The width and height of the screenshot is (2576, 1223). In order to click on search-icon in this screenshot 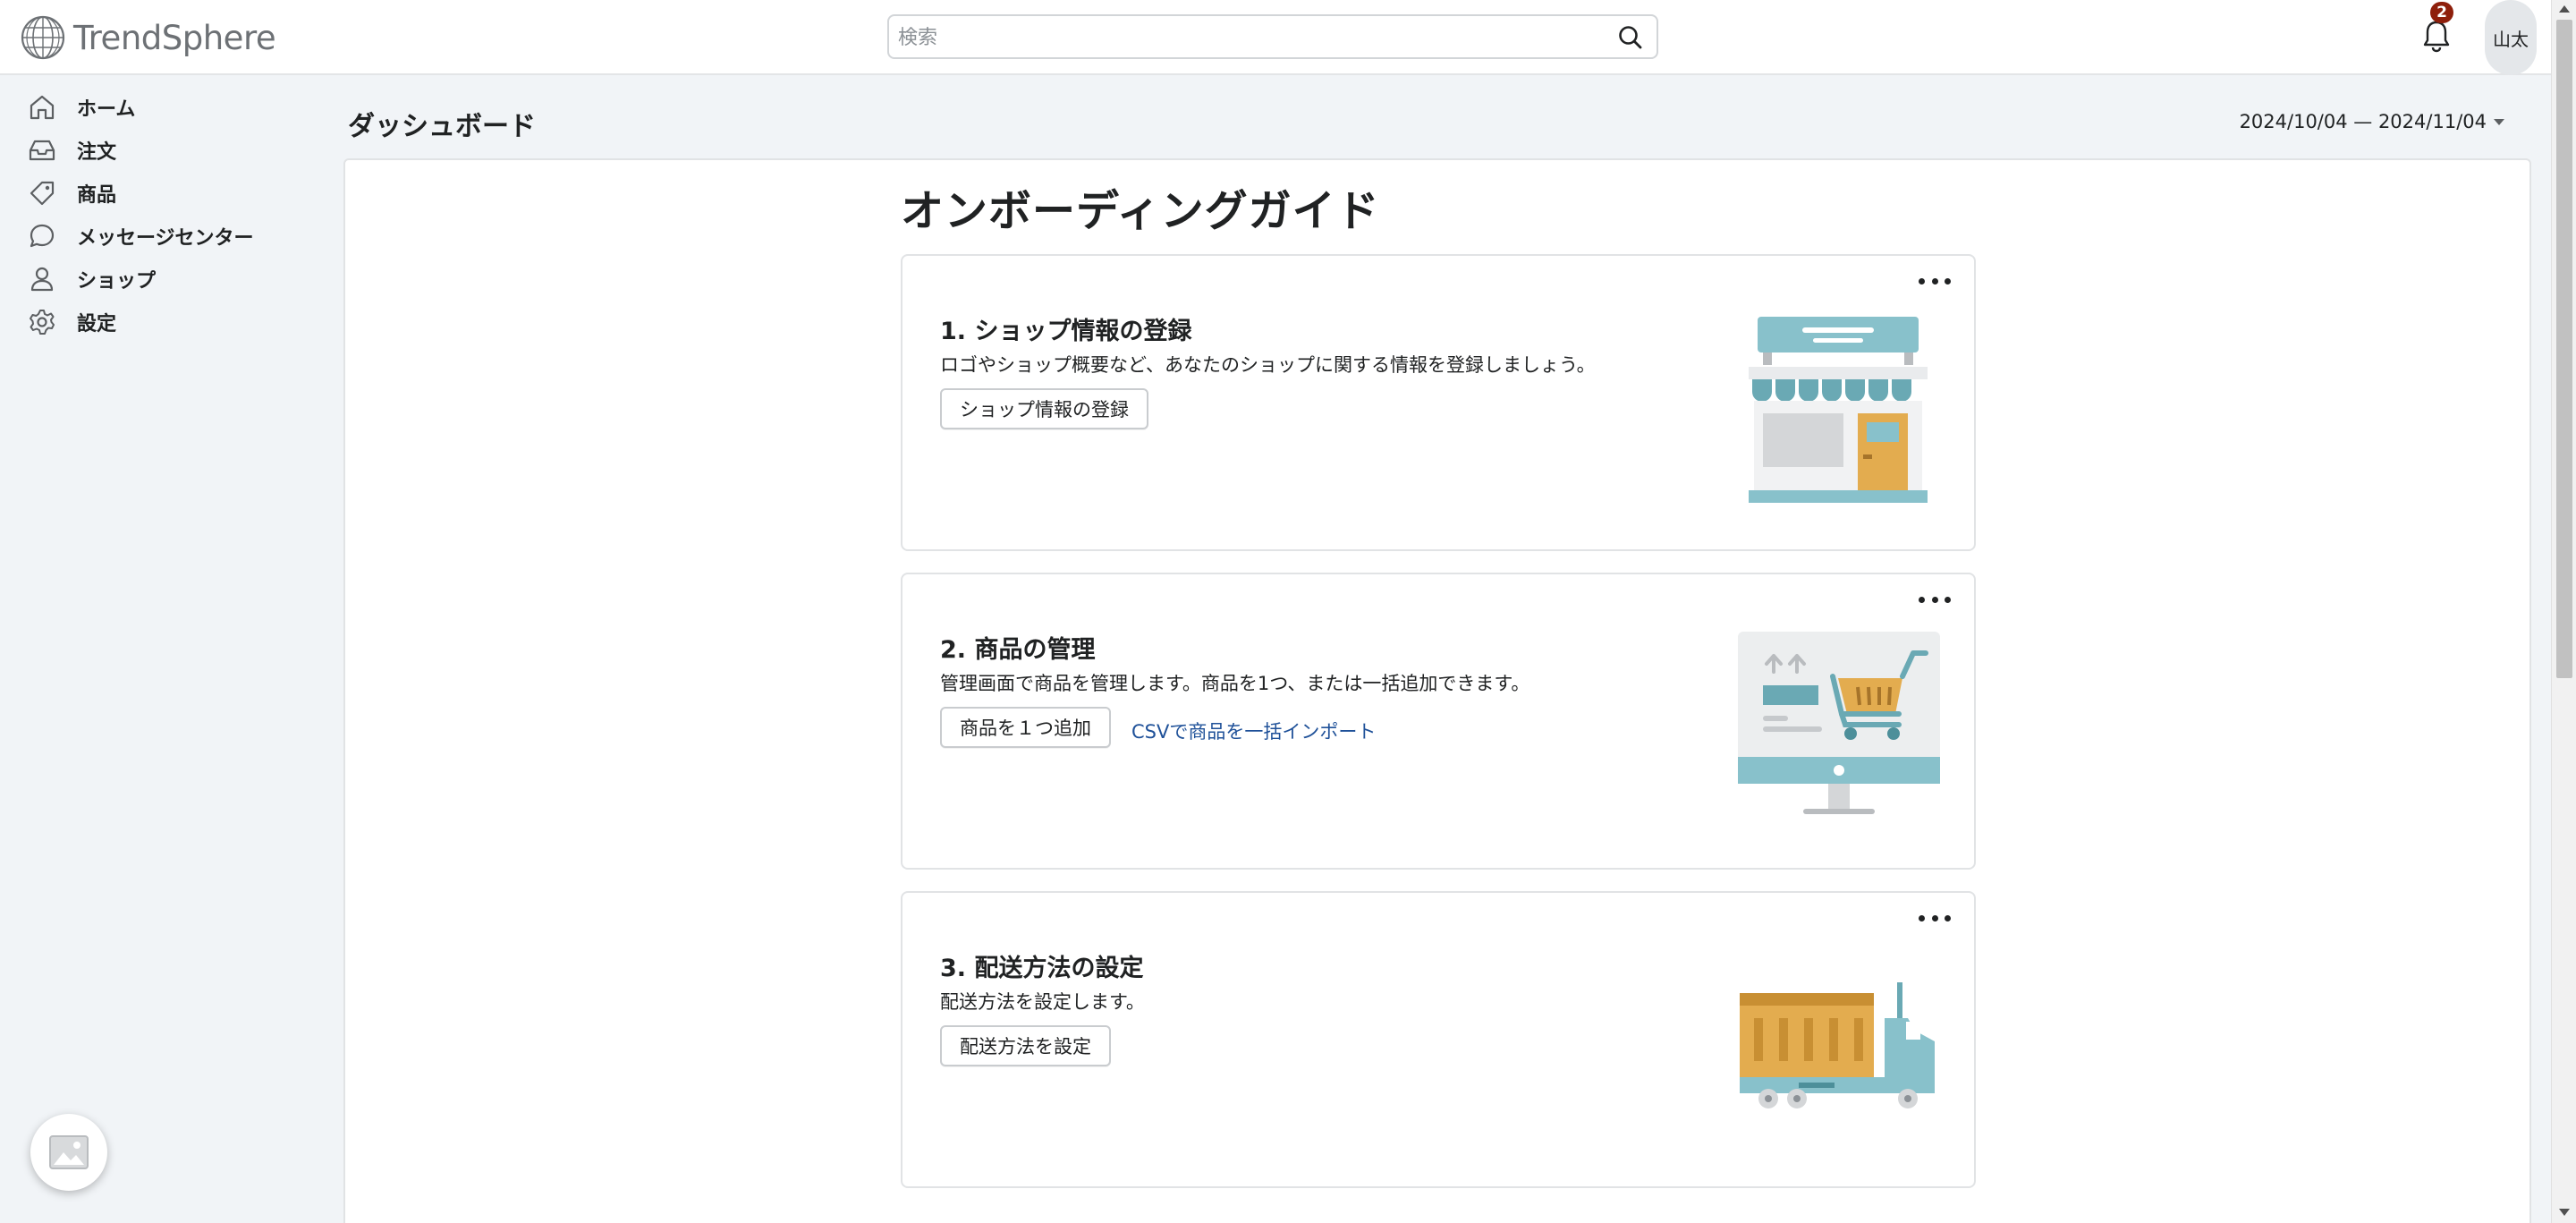, I will do `click(1630, 37)`.